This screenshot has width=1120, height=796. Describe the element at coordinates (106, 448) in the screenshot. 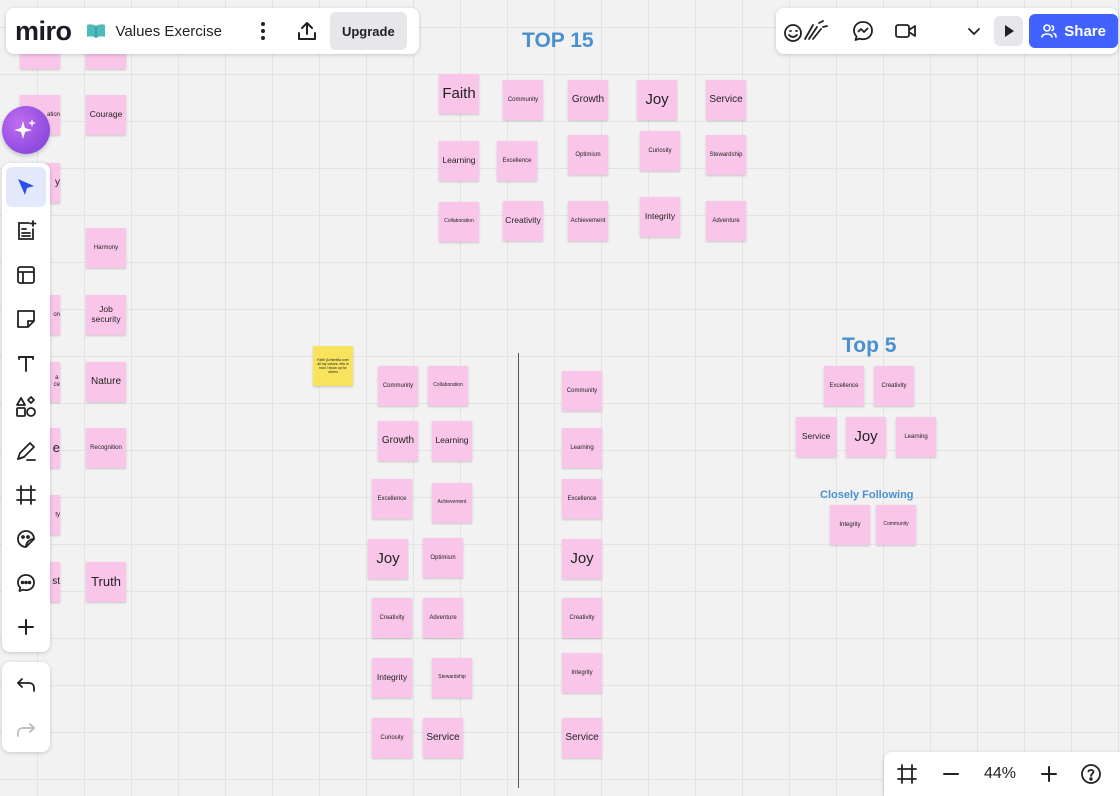

I see `sticky-note: Recognition` at that location.